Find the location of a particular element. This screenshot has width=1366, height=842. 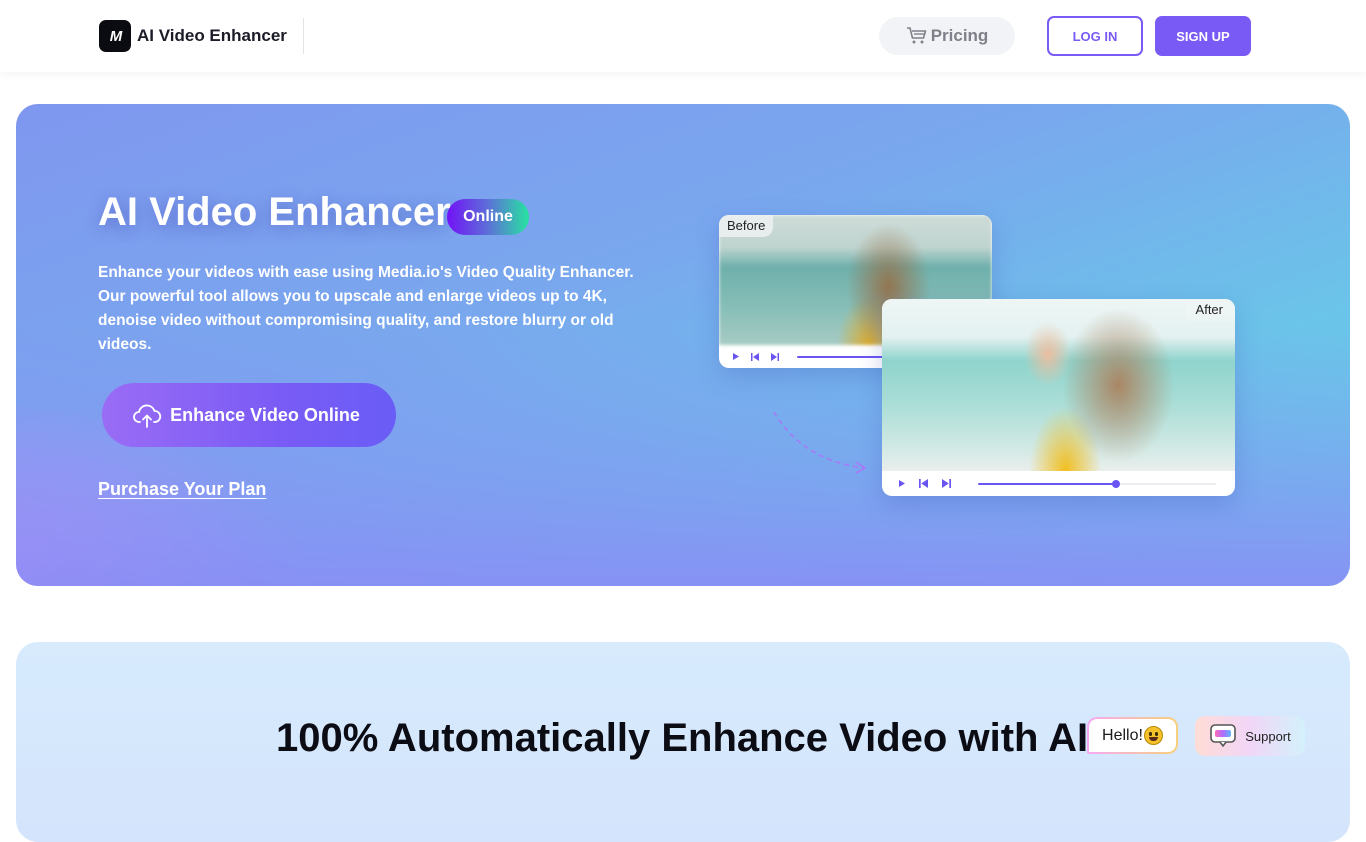

header-divider is located at coordinates (303, 36).